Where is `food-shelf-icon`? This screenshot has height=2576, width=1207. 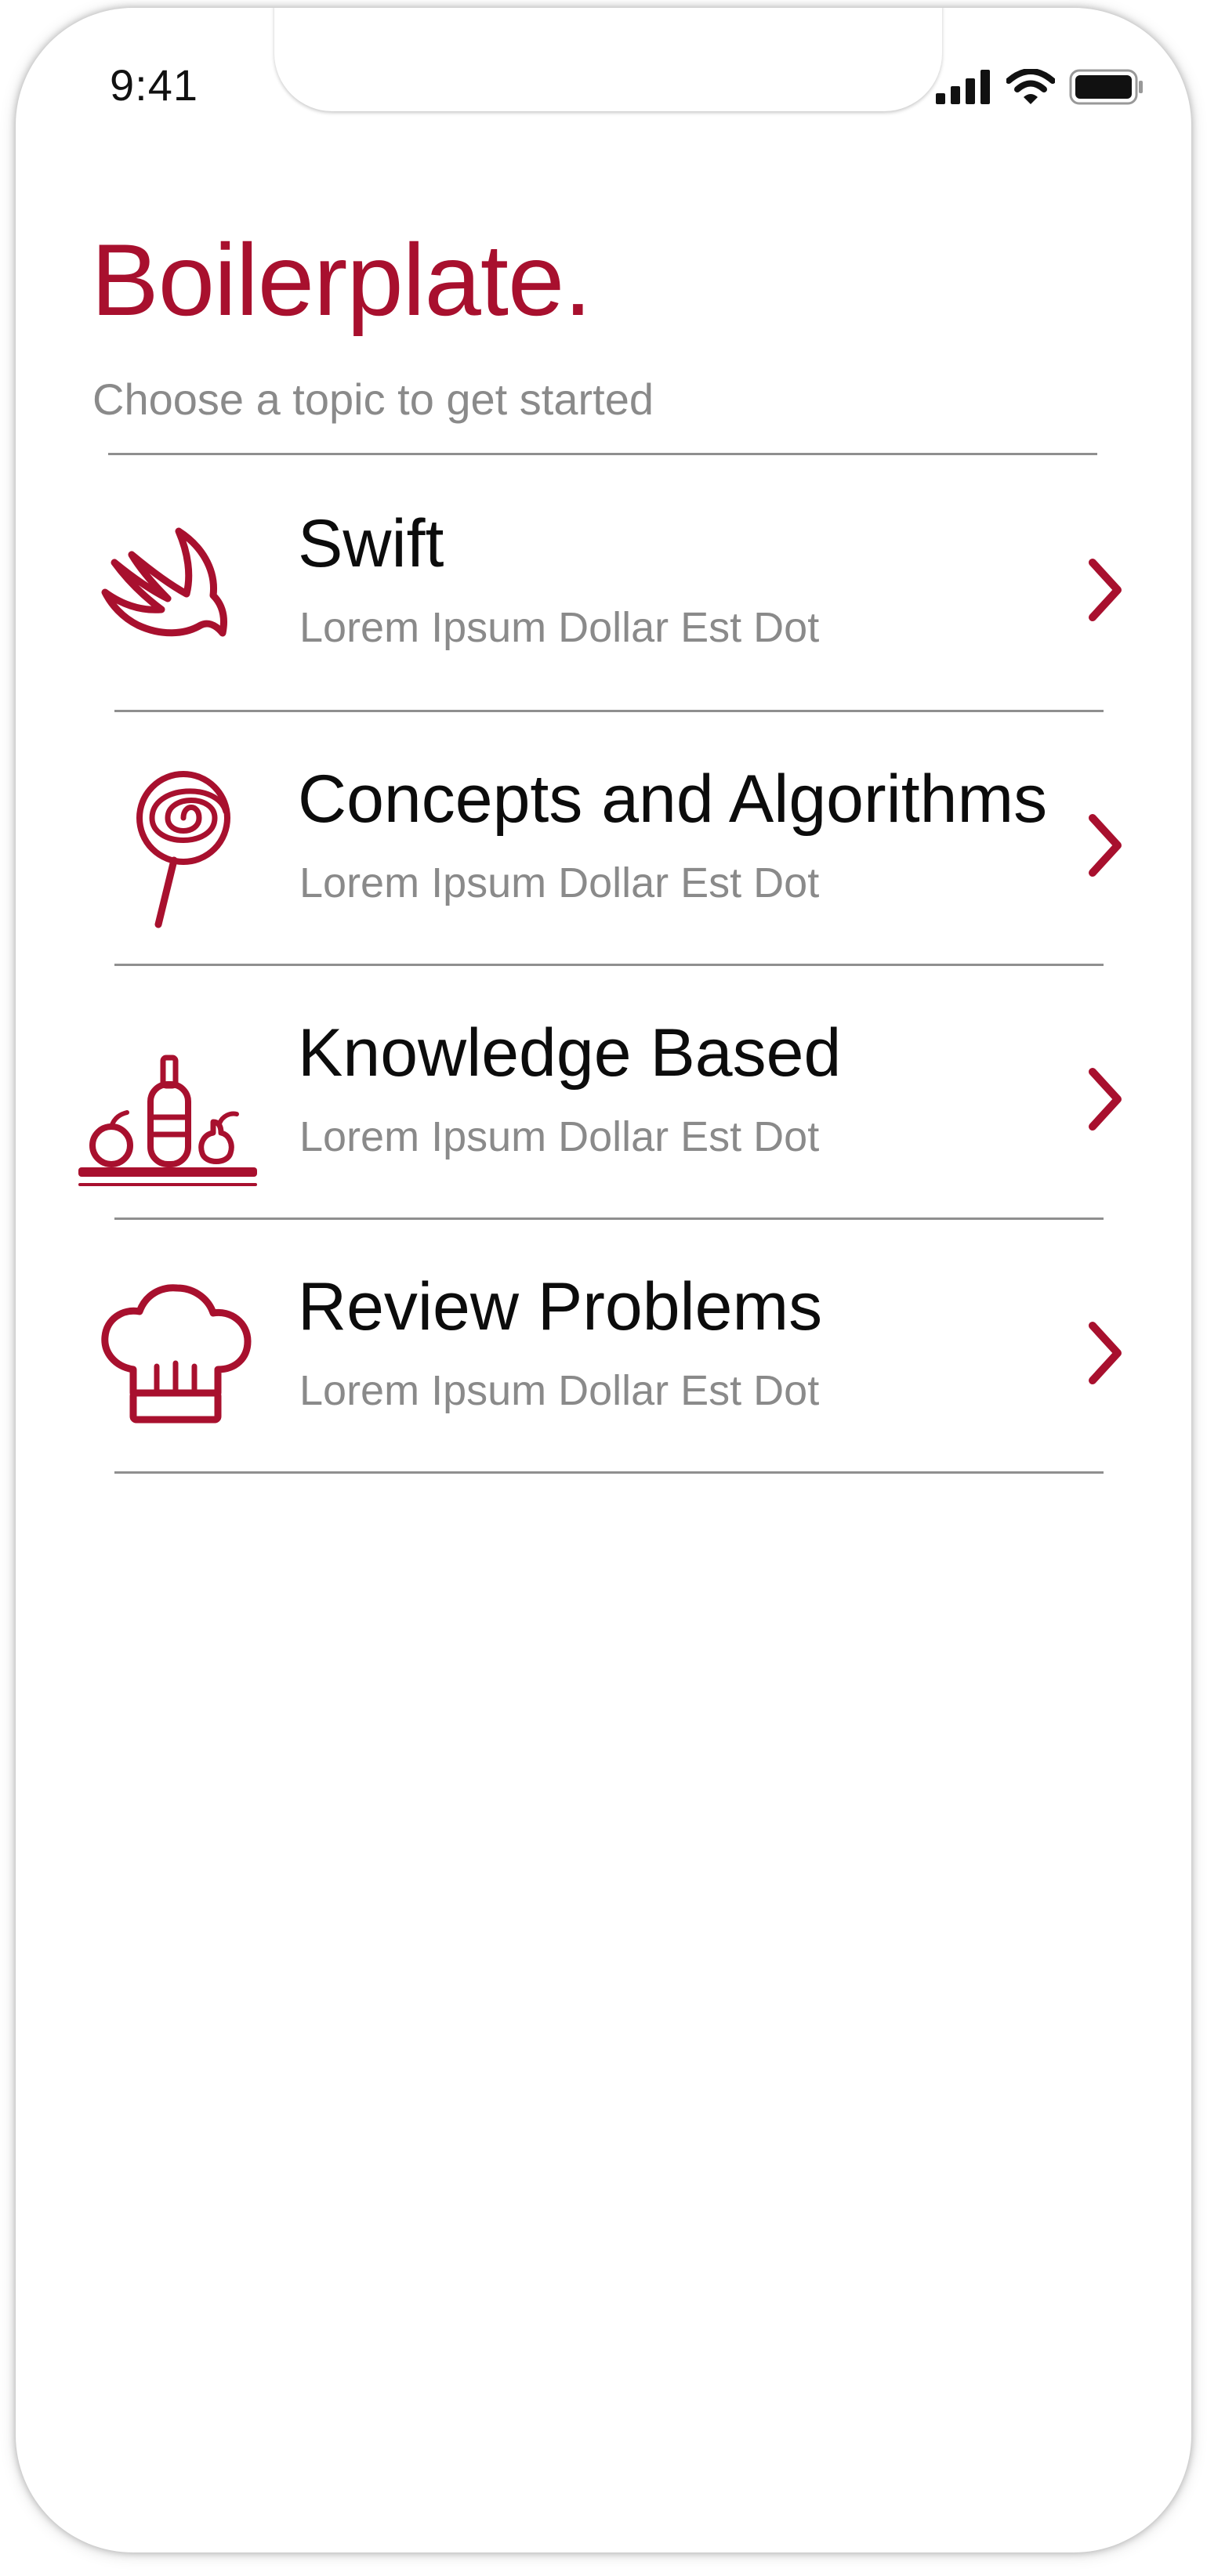 food-shelf-icon is located at coordinates (167, 1101).